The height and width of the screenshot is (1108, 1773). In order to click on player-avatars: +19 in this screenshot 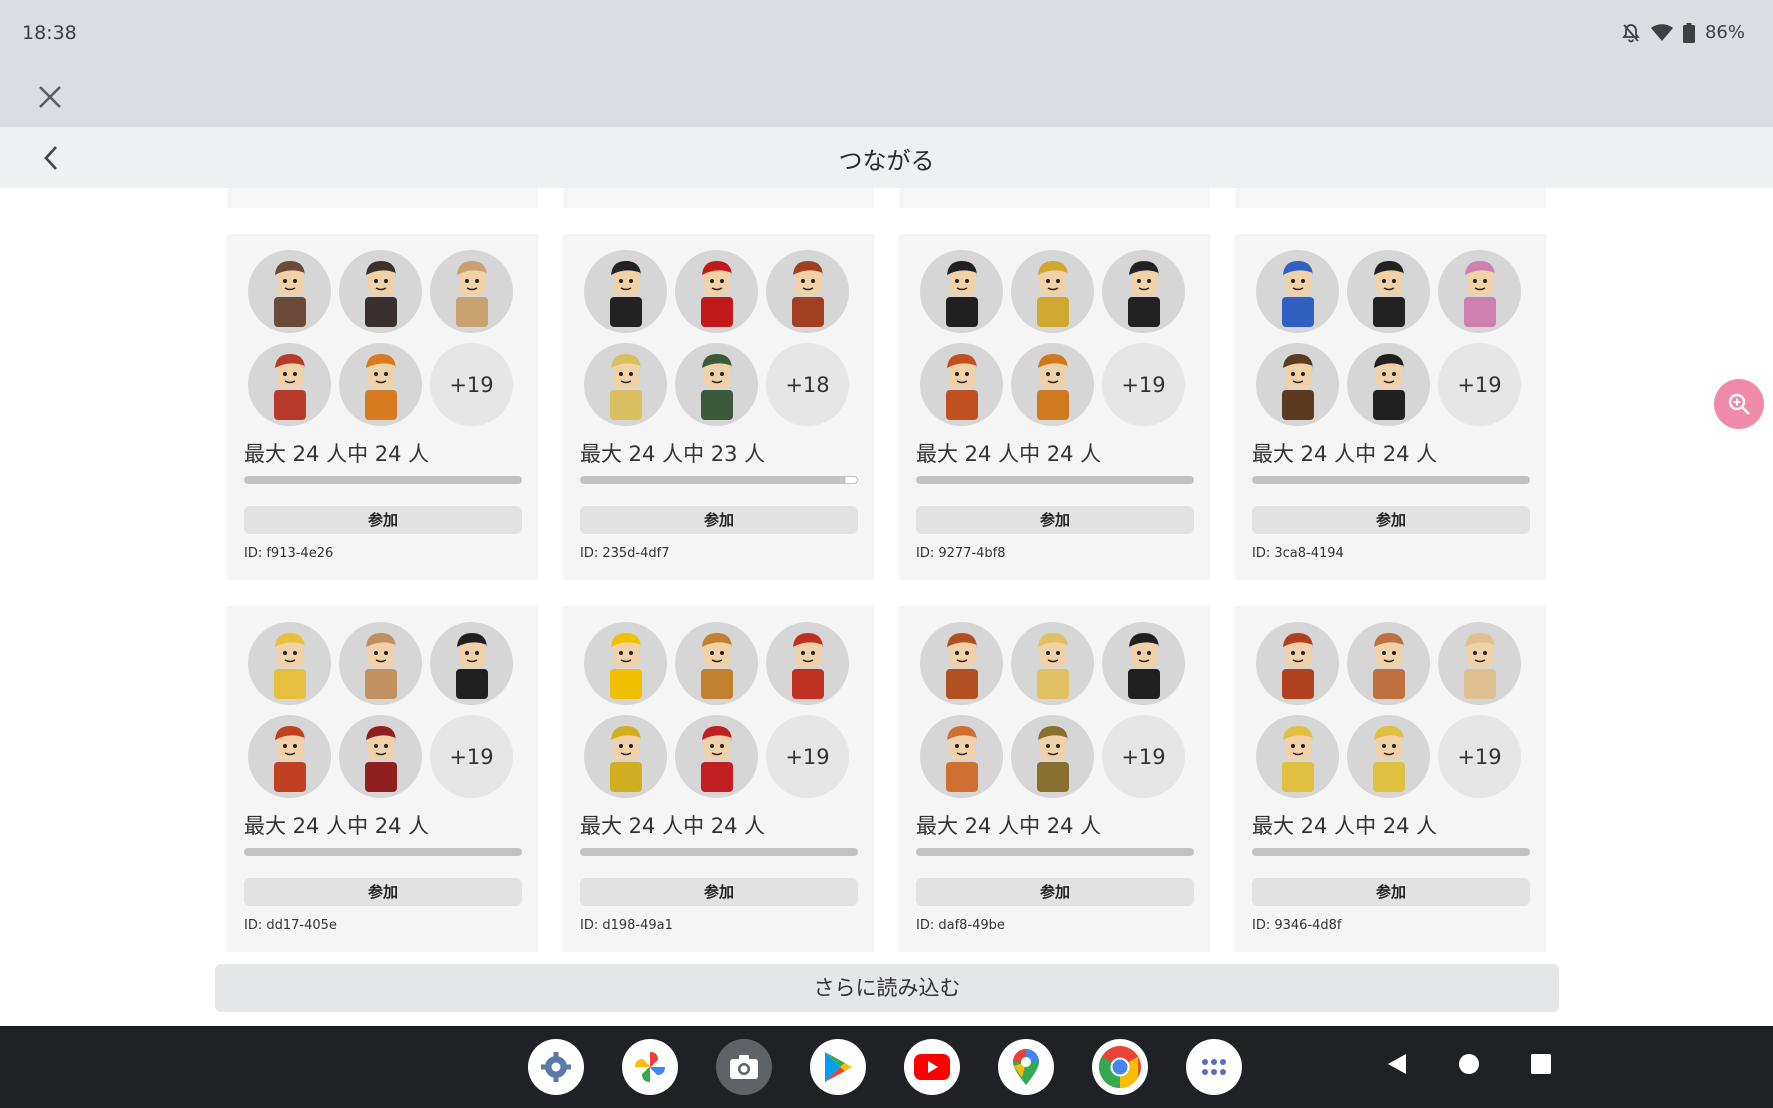, I will do `click(719, 715)`.